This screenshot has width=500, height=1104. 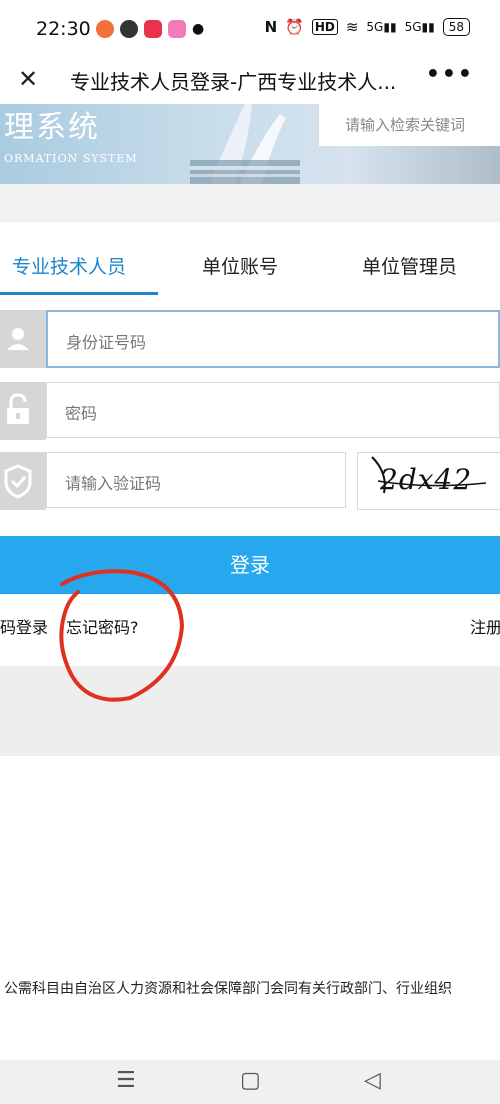 What do you see at coordinates (23, 411) in the screenshot?
I see `lock-icon` at bounding box center [23, 411].